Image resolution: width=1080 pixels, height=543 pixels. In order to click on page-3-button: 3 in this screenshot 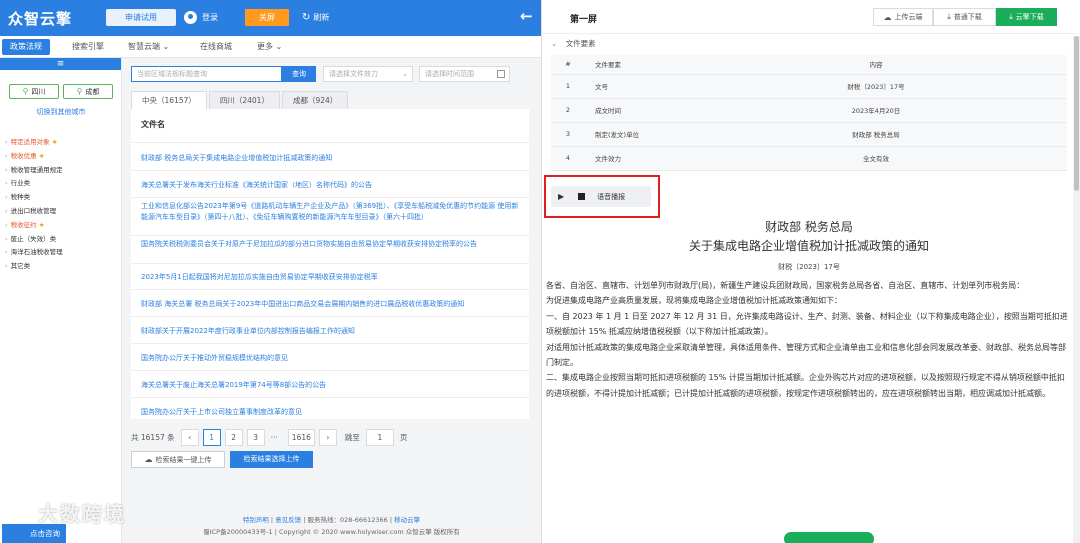, I will do `click(255, 437)`.